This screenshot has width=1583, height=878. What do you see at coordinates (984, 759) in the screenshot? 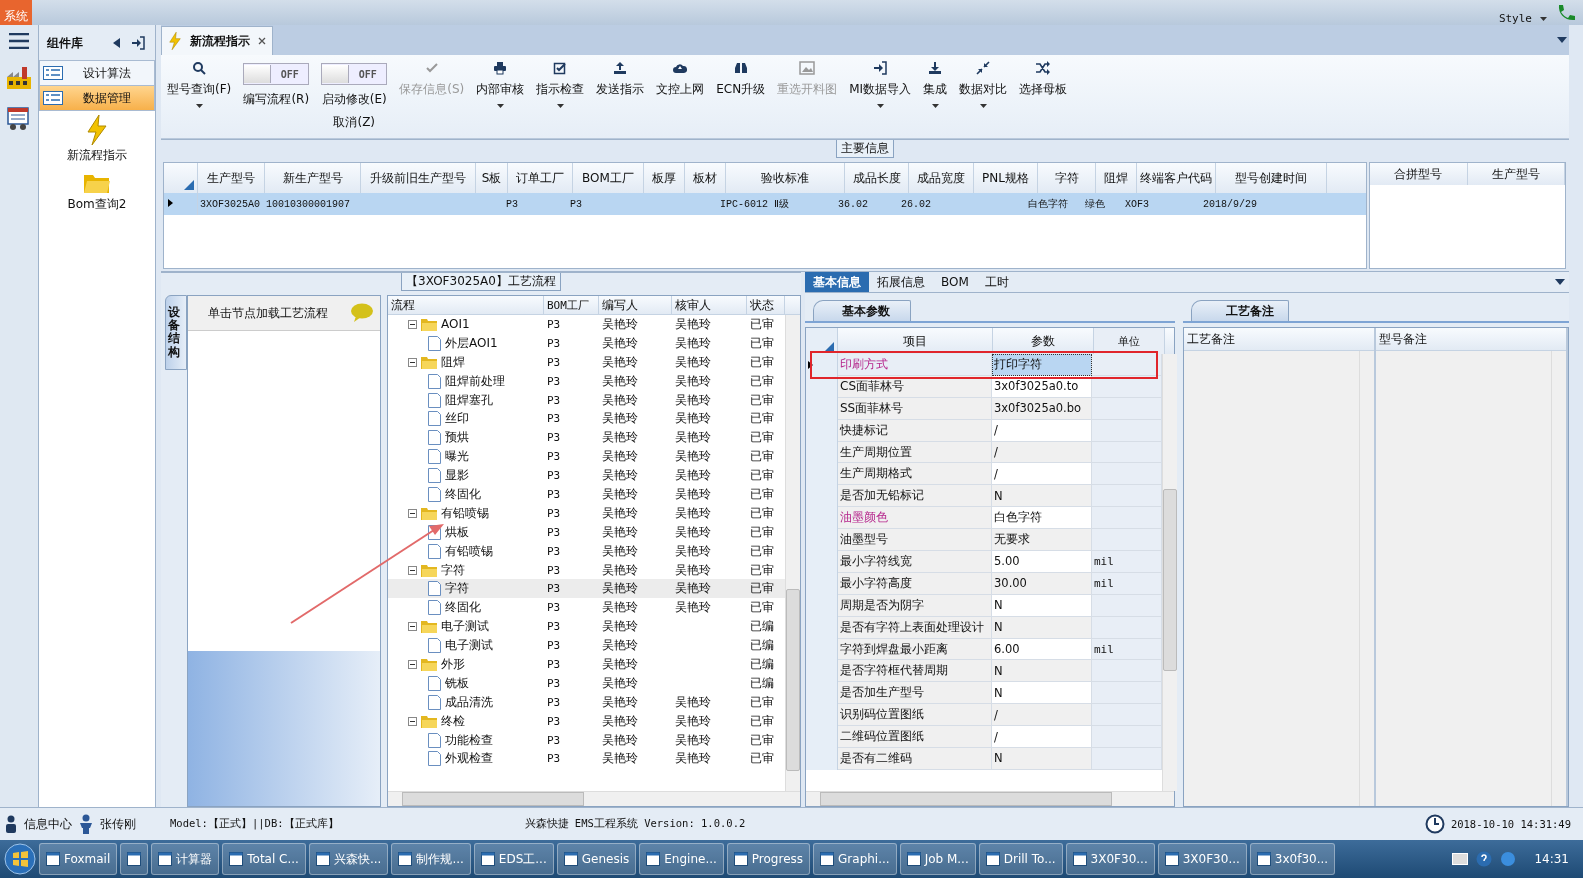
I see `table-row: 是否有二维码 N` at bounding box center [984, 759].